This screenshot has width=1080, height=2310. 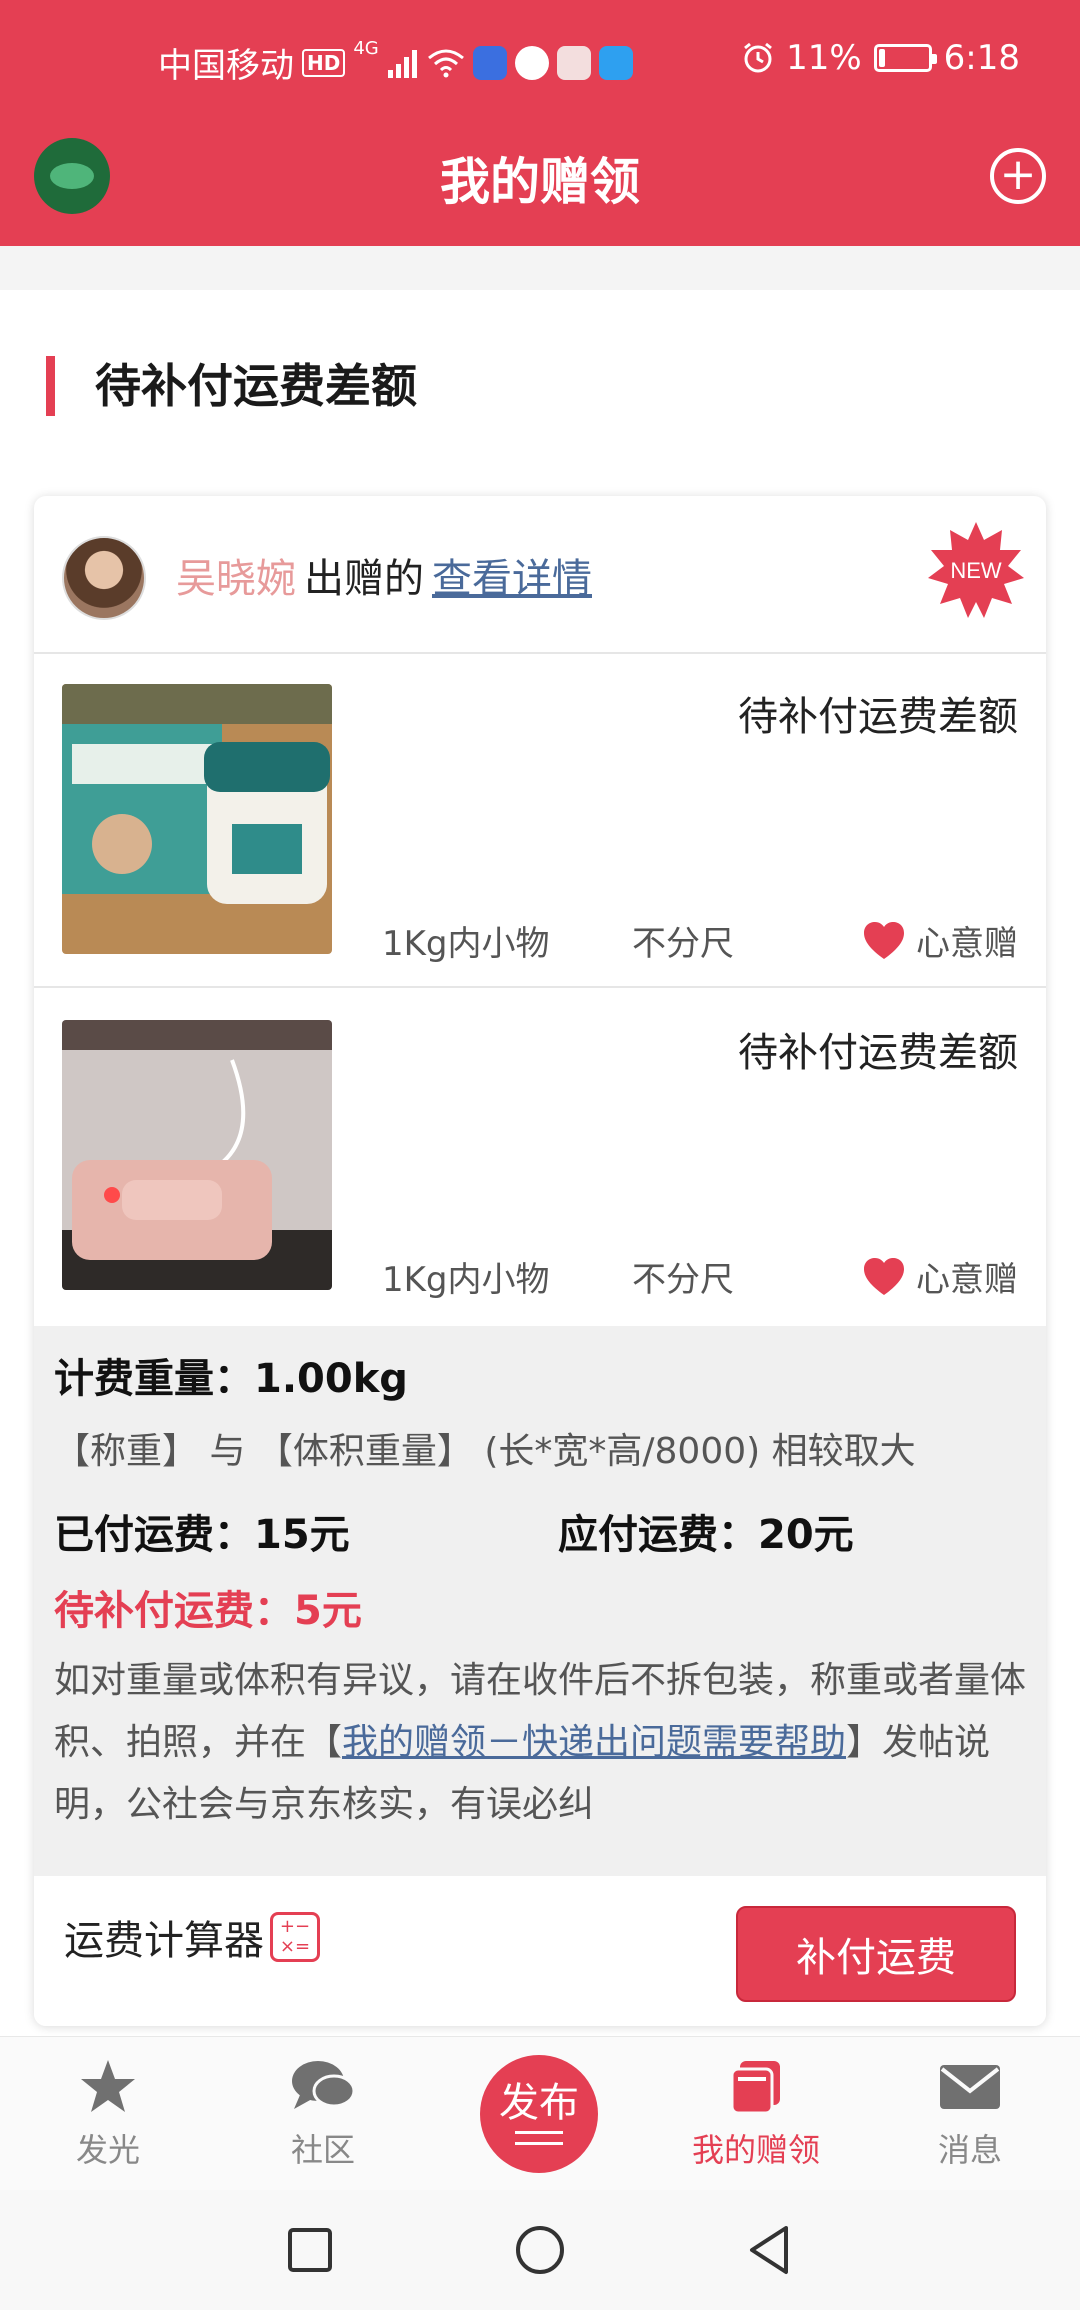 What do you see at coordinates (108, 2086) in the screenshot?
I see `star-icon` at bounding box center [108, 2086].